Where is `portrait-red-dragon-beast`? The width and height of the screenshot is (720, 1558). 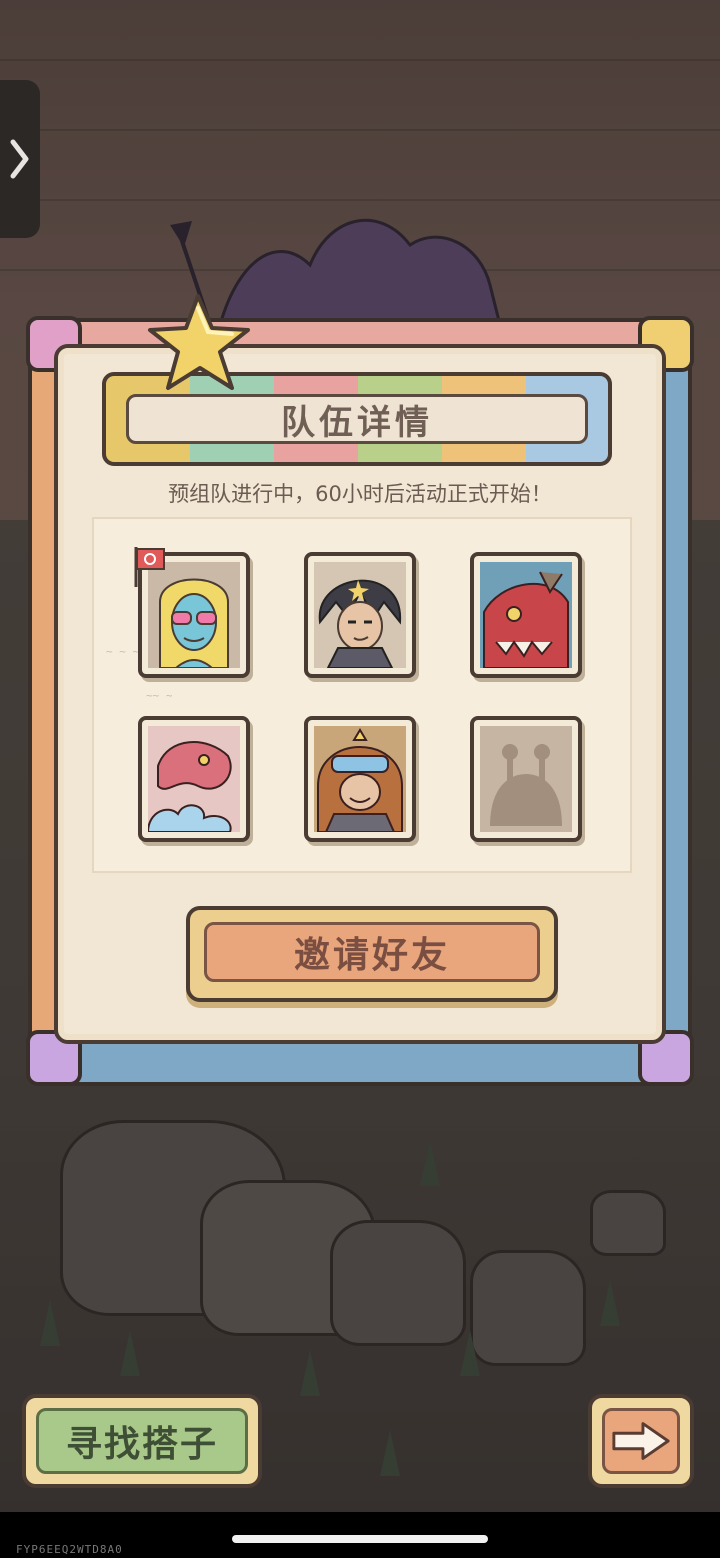 portrait-red-dragon-beast is located at coordinates (526, 615).